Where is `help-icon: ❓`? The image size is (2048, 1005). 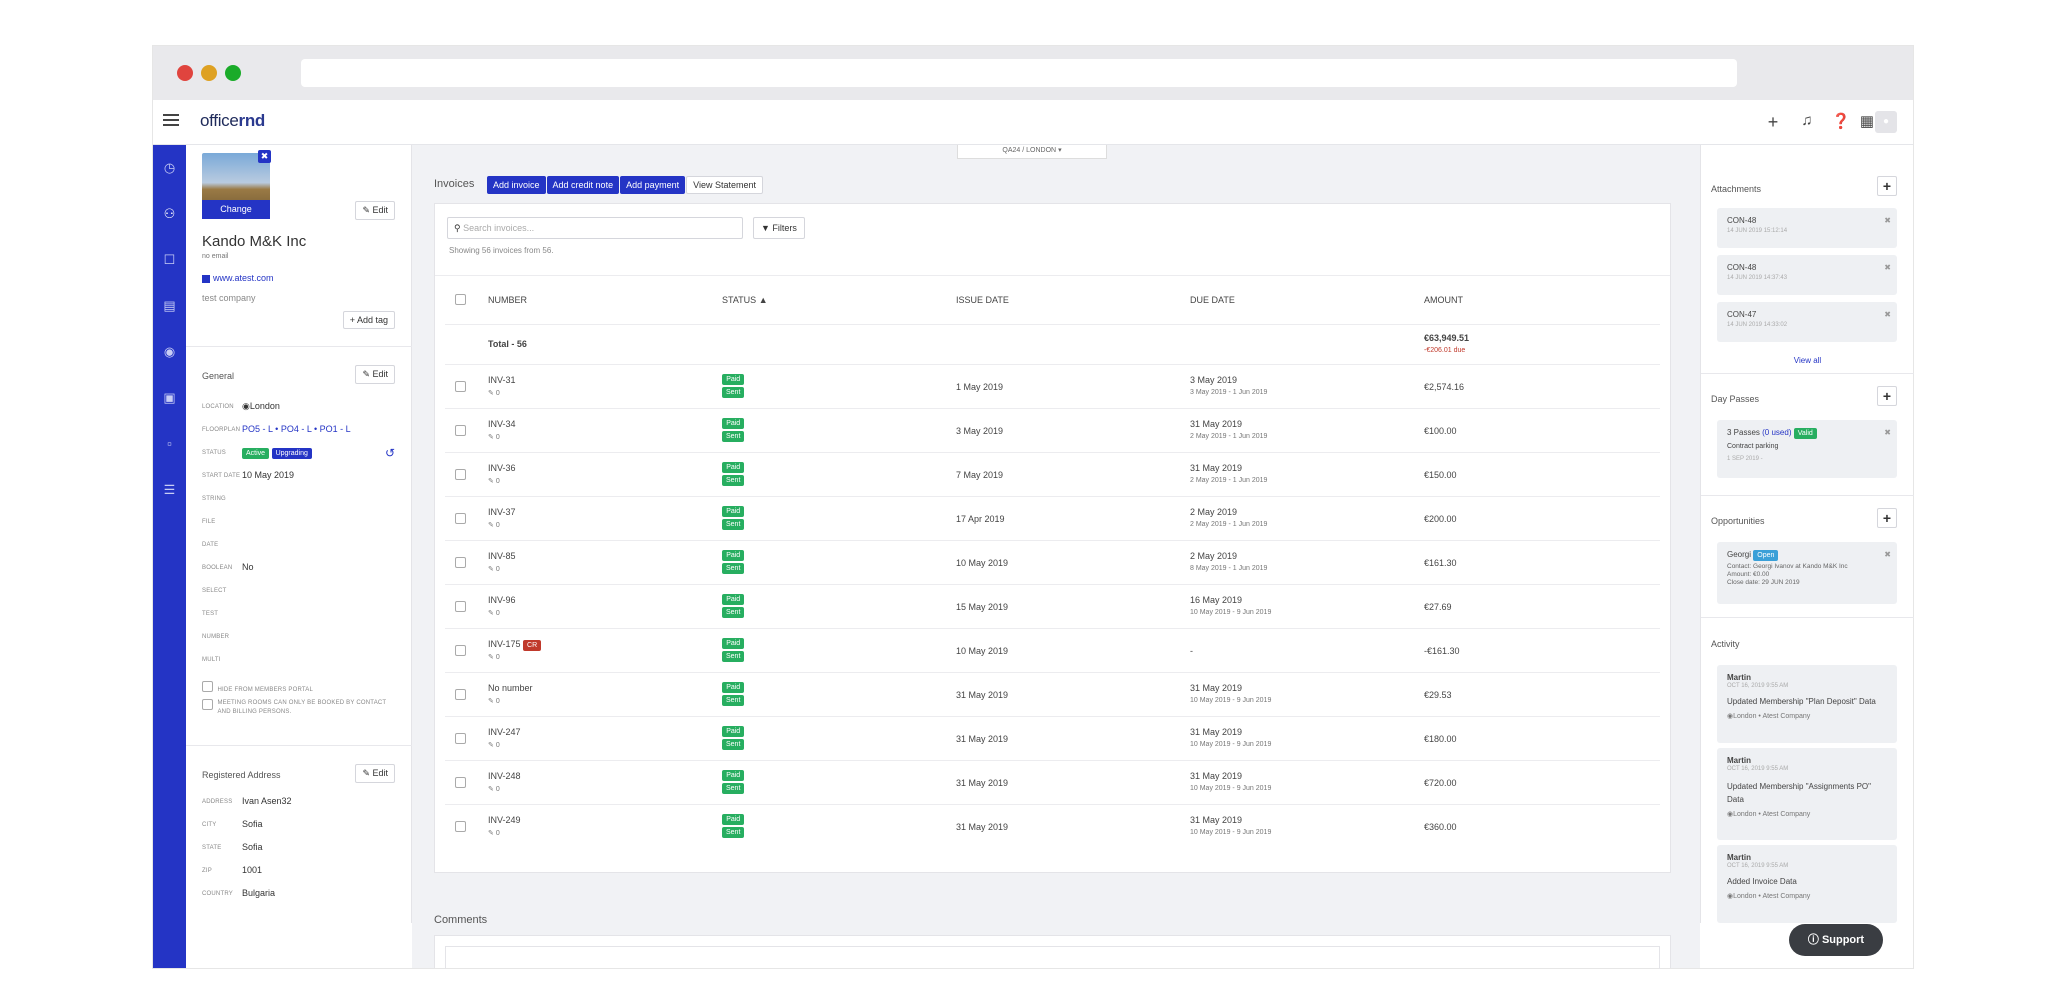 help-icon: ❓ is located at coordinates (1841, 121).